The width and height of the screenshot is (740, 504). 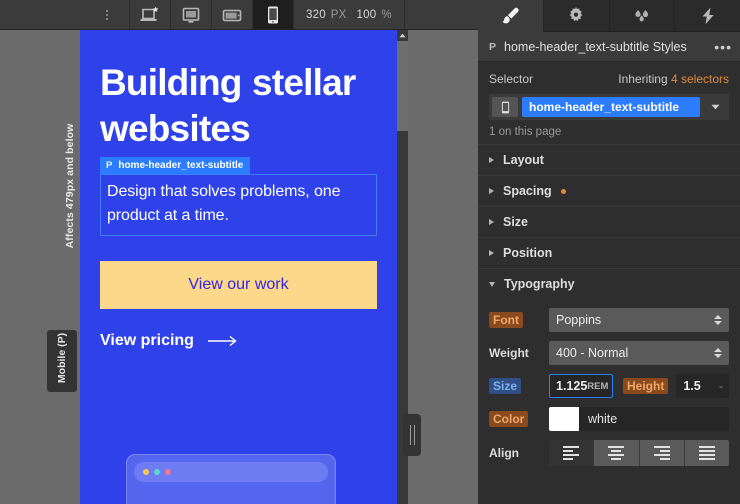 I want to click on device-mobile-button, so click(x=272, y=14).